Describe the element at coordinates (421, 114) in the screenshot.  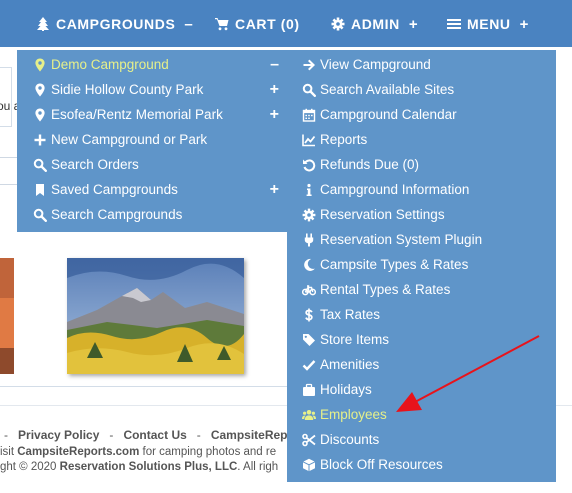
I see `submenu-campground-calendar: Campground Calendar` at that location.